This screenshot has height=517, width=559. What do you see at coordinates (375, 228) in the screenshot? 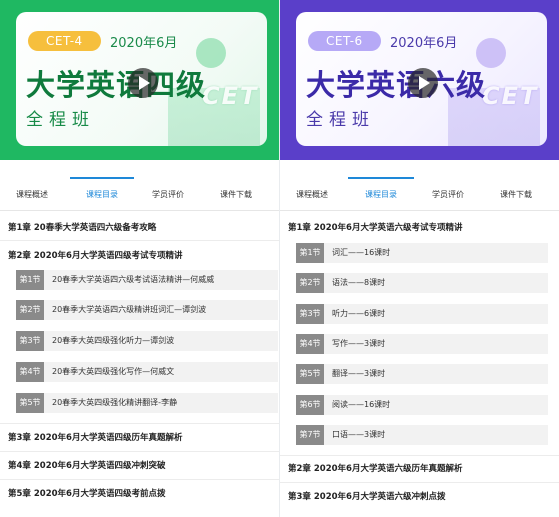
I see `chapter-title: 第1章 2020年6月大学英语六级考试专项精讲` at bounding box center [375, 228].